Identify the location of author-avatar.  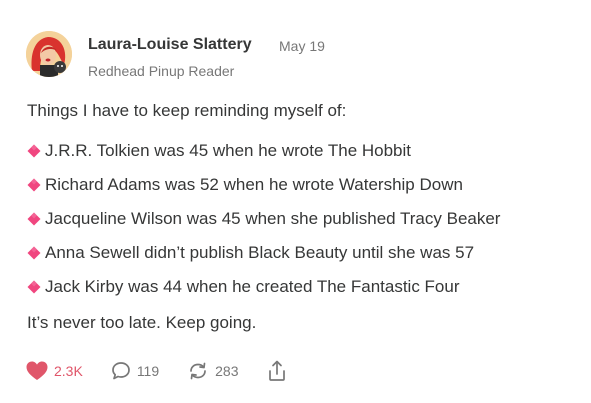
(49, 54).